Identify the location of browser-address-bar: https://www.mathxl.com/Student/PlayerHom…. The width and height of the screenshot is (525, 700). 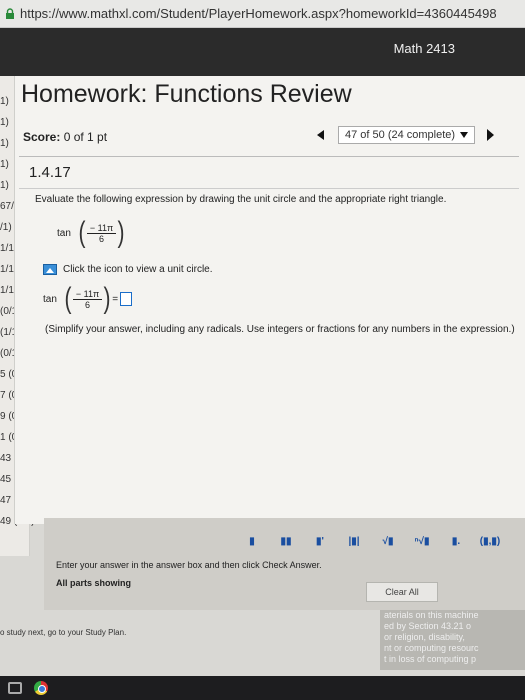
(262, 14).